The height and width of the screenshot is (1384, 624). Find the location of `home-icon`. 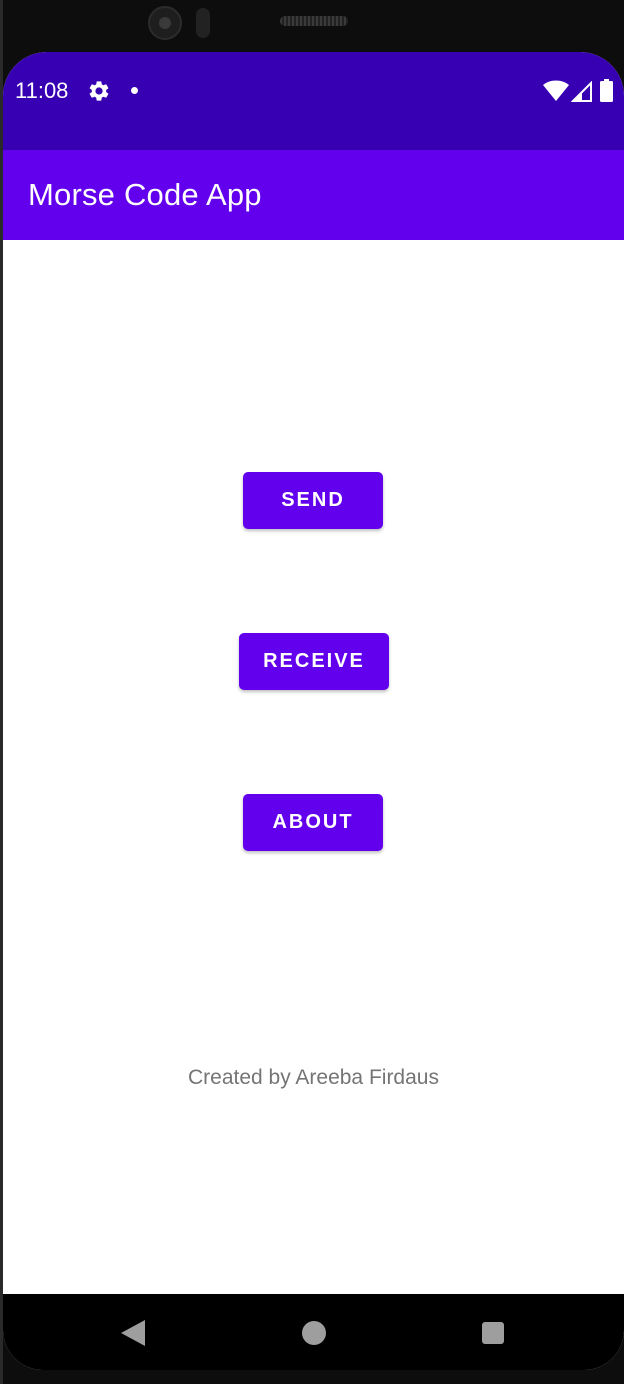

home-icon is located at coordinates (314, 1333).